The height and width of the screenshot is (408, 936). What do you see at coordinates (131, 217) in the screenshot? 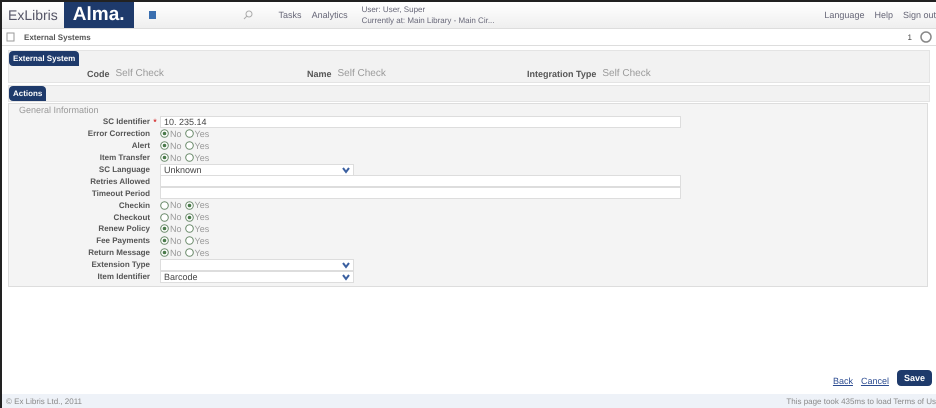
I see `field-label: Checkout` at bounding box center [131, 217].